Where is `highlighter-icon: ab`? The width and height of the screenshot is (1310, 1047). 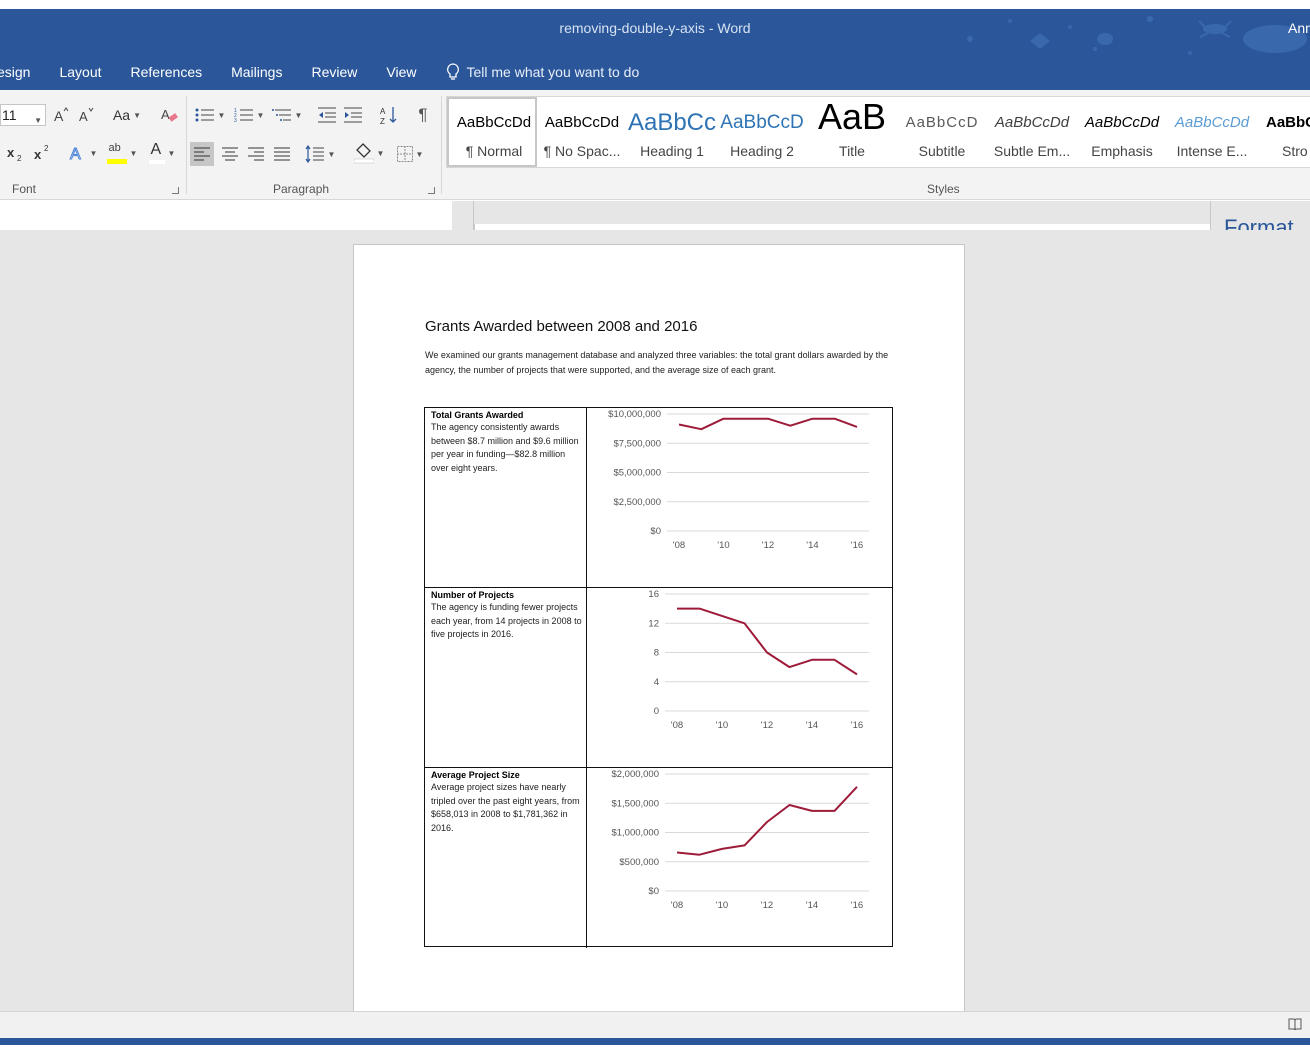
highlighter-icon: ab is located at coordinates (116, 153).